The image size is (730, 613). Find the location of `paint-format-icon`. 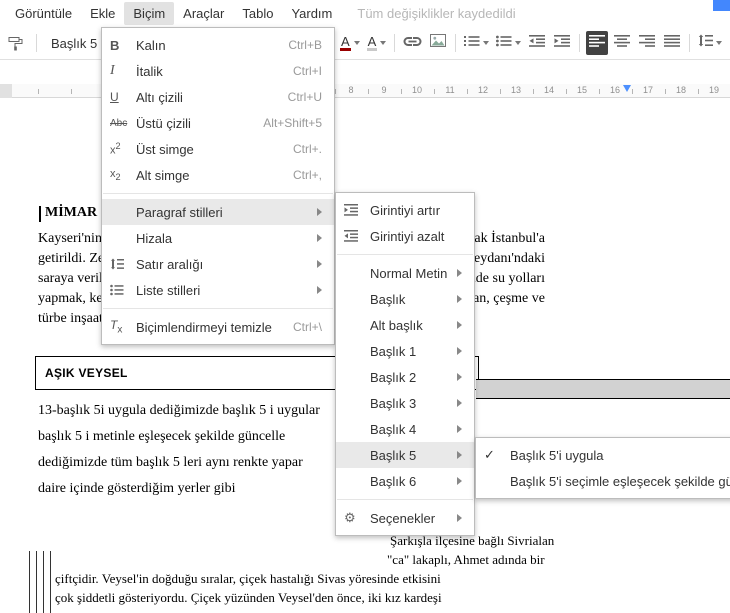

paint-format-icon is located at coordinates (15, 43).